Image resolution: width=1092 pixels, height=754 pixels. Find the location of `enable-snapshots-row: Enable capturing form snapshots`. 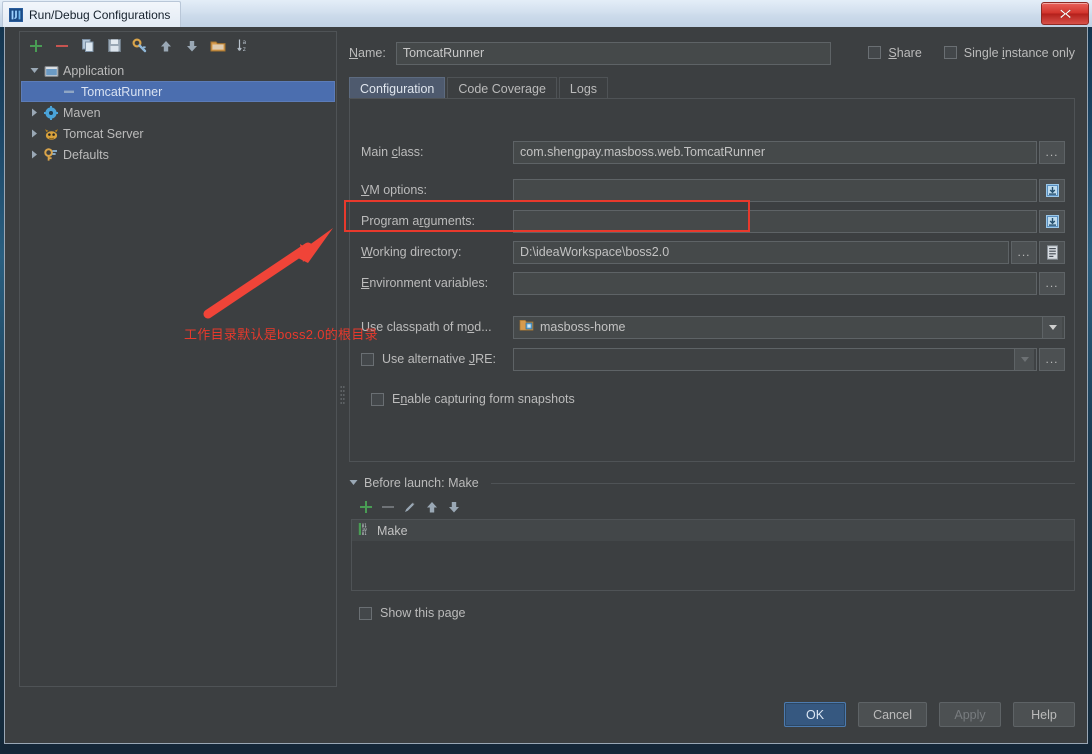

enable-snapshots-row: Enable capturing form snapshots is located at coordinates (713, 399).